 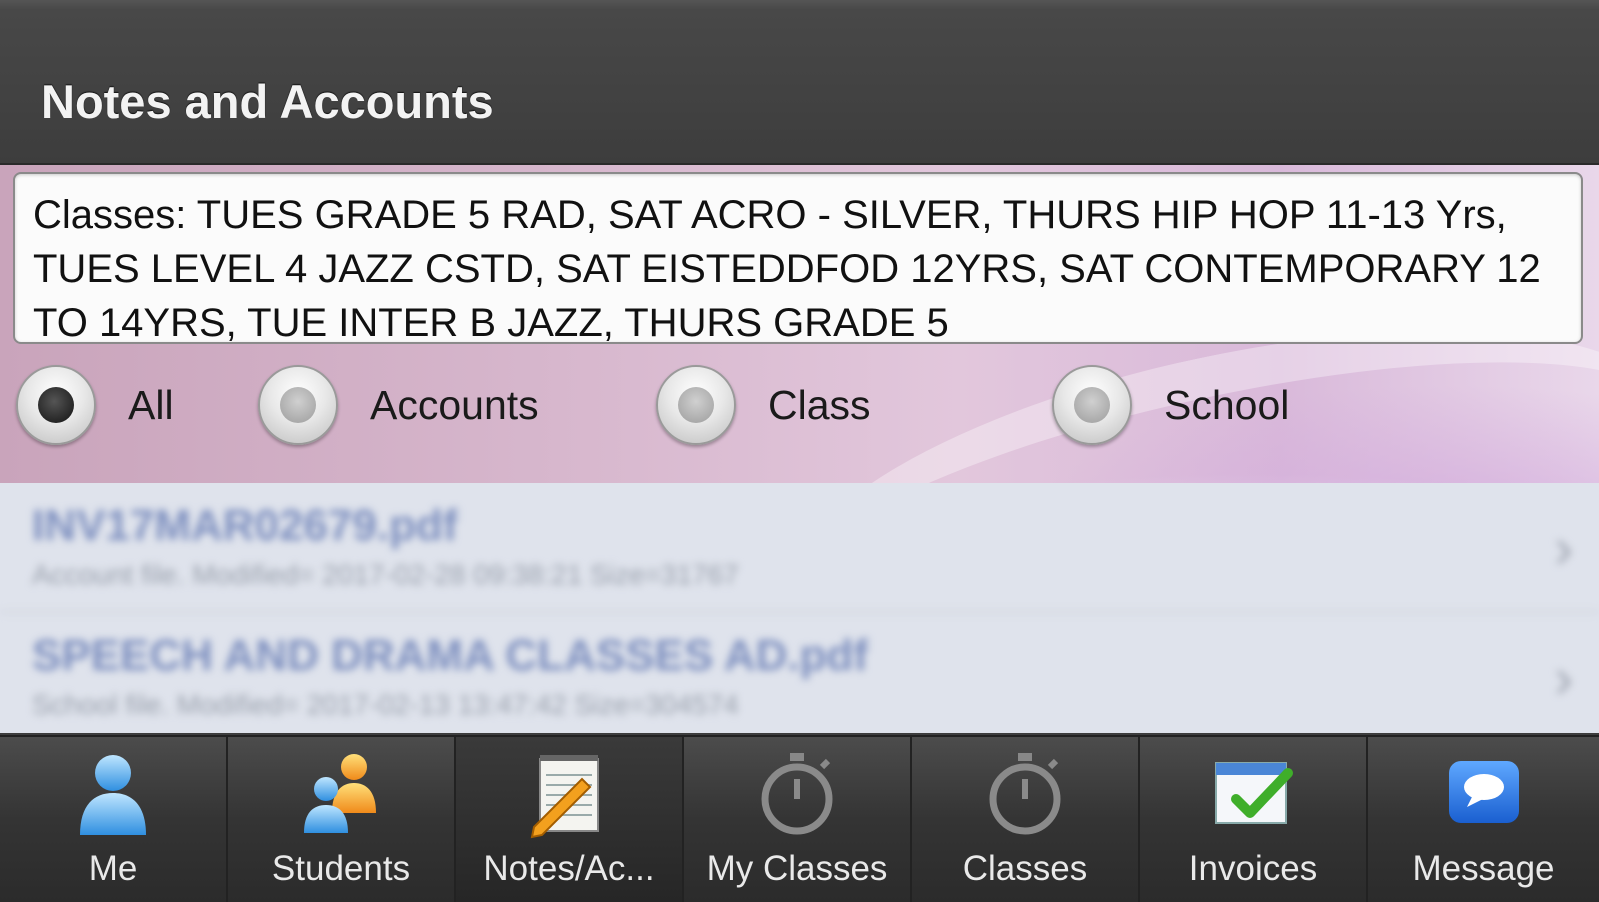 I want to click on tab-me: Me, so click(x=114, y=819).